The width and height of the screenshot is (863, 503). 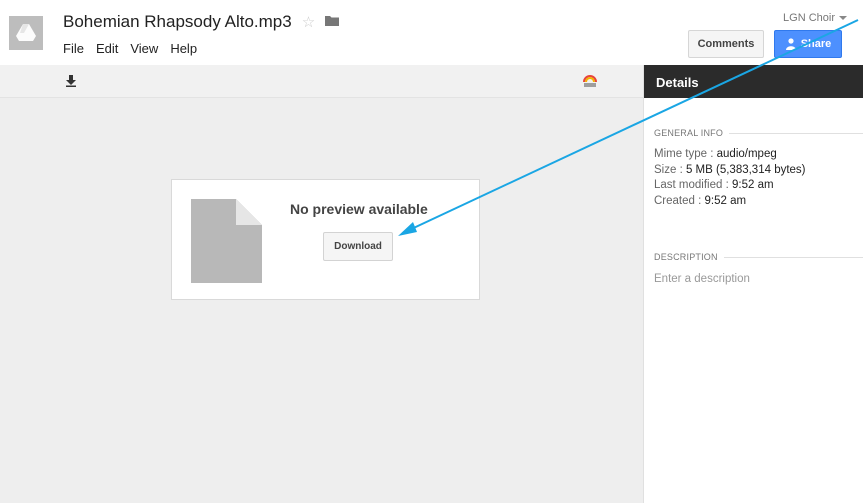 I want to click on share-button: Share, so click(x=808, y=44).